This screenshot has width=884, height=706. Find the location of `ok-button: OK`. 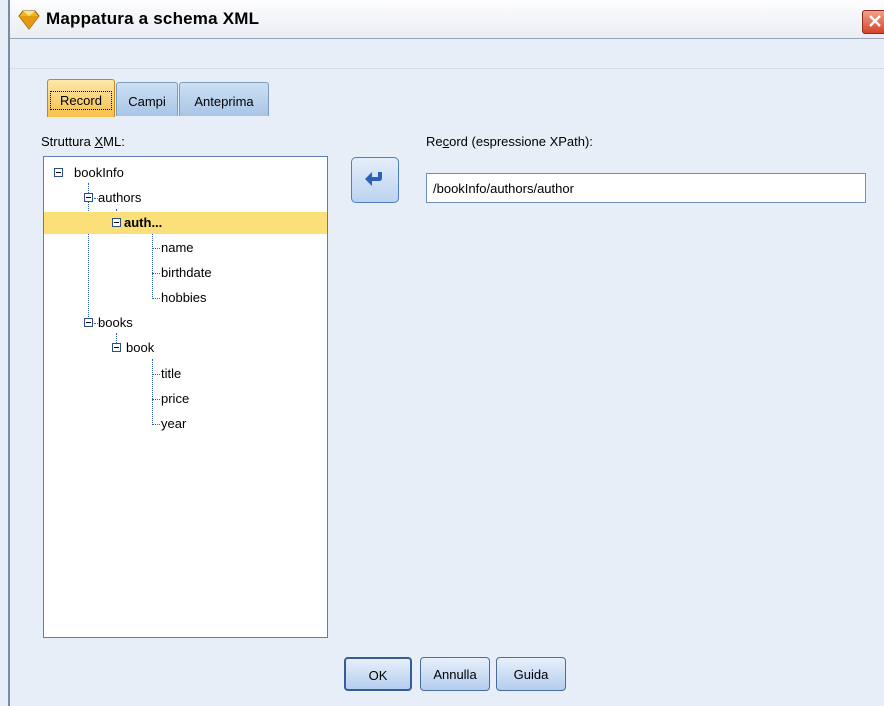

ok-button: OK is located at coordinates (378, 674).